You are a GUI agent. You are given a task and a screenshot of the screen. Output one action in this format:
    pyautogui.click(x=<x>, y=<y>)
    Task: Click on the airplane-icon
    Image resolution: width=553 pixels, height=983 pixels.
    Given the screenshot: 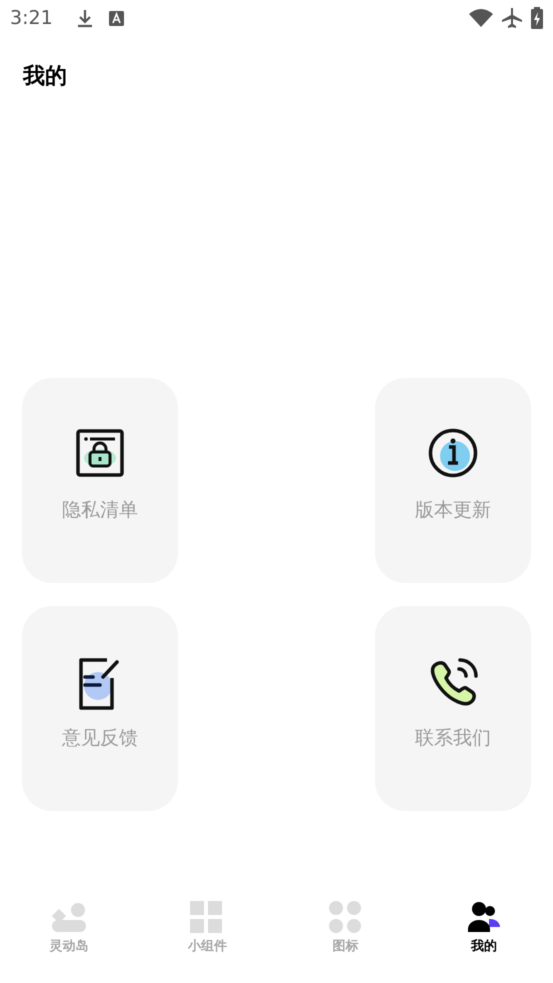 What is the action you would take?
    pyautogui.click(x=512, y=18)
    